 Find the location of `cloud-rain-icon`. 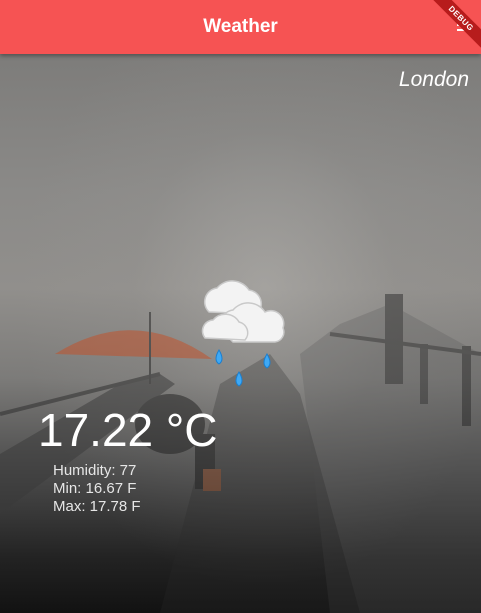

cloud-rain-icon is located at coordinates (243, 333).